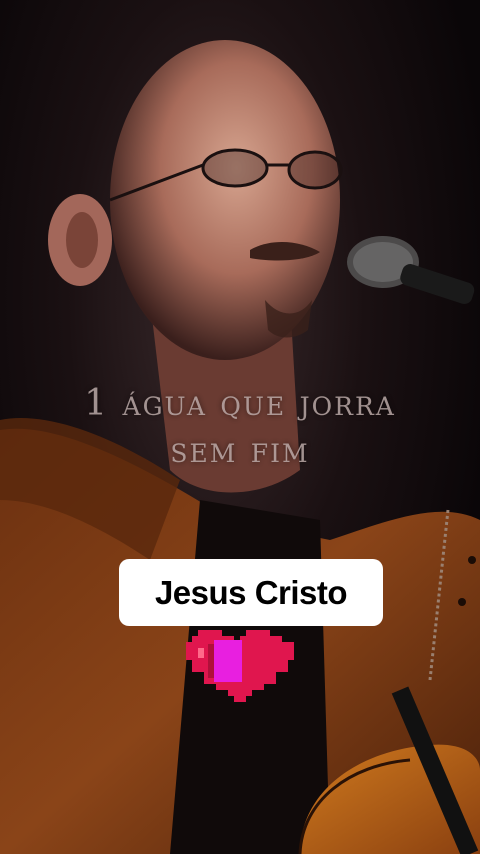  Describe the element at coordinates (240, 666) in the screenshot. I see `pixel-heart-icon` at that location.